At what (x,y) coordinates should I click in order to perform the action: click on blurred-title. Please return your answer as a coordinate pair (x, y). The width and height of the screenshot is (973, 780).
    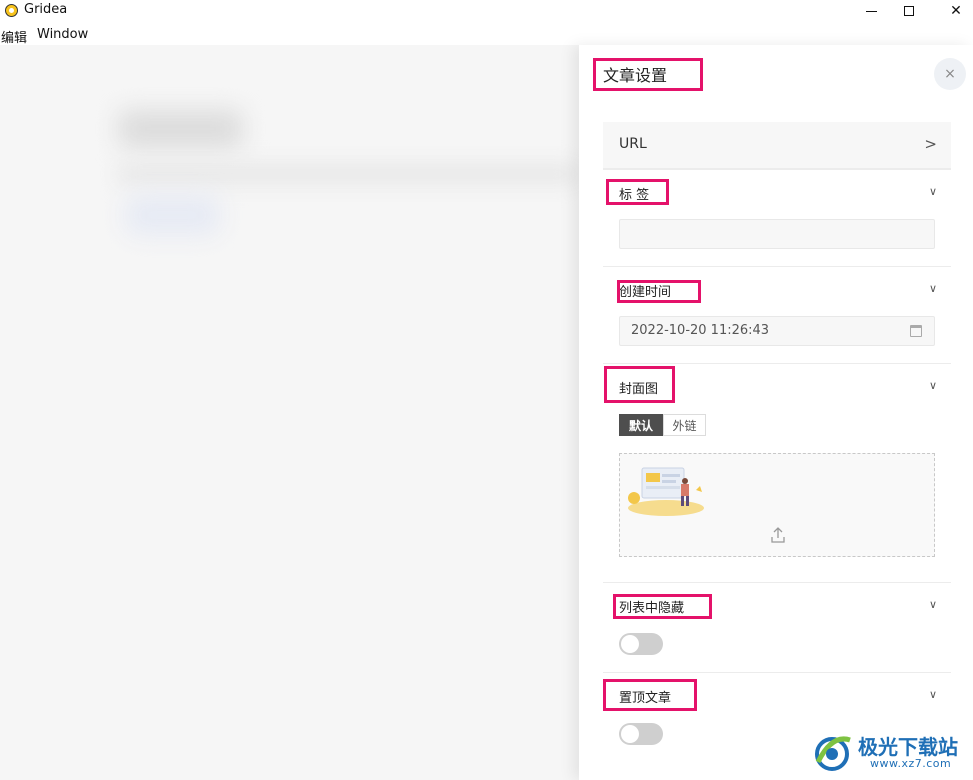
    Looking at the image, I should click on (180, 129).